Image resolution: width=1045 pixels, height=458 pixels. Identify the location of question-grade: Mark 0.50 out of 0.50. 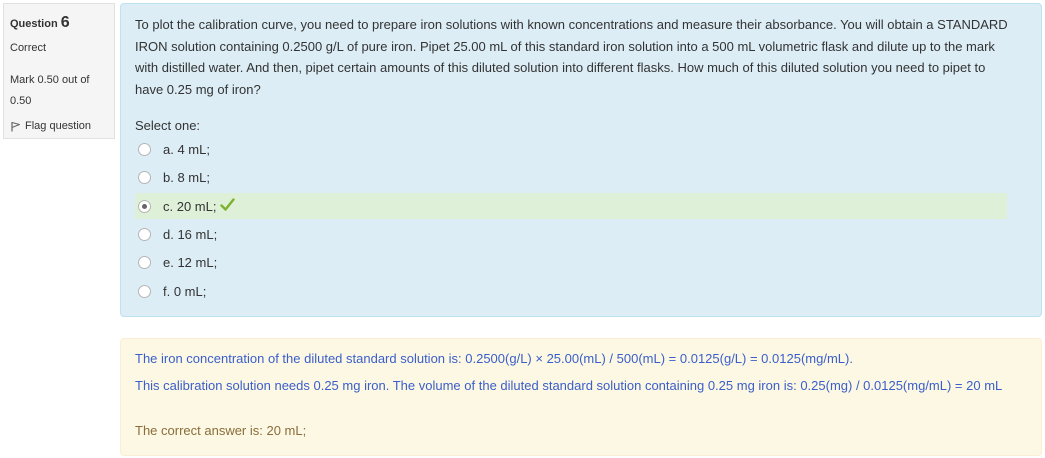
(59, 91).